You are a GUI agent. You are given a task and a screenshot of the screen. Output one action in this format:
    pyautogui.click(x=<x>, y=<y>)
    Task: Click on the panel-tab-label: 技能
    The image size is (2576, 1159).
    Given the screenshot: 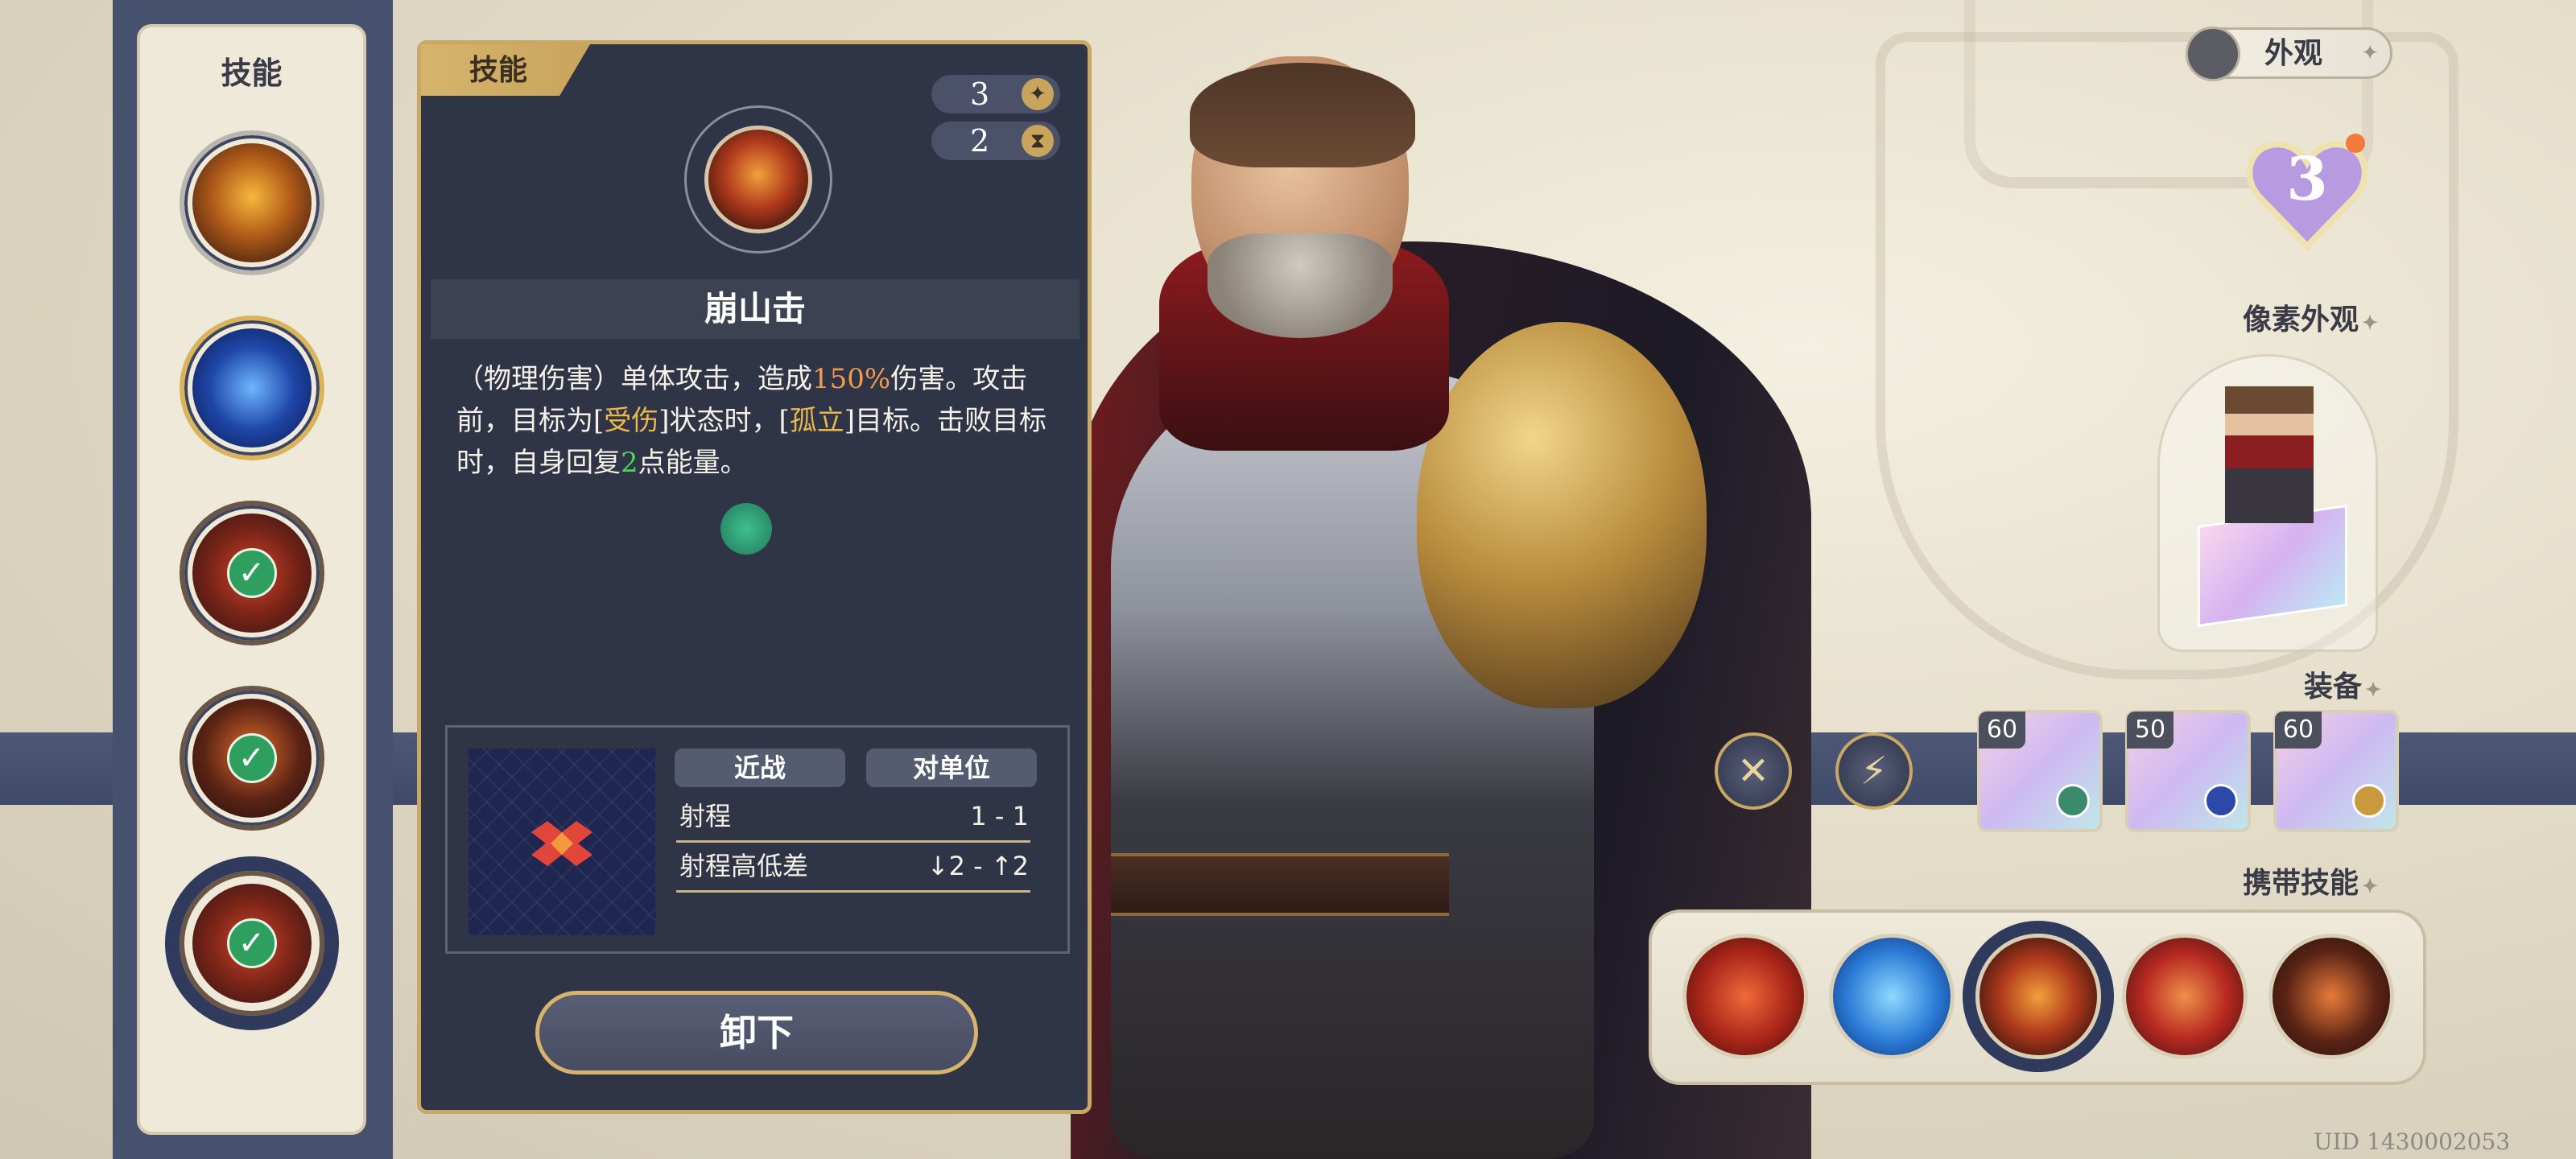 What is the action you would take?
    pyautogui.click(x=505, y=70)
    